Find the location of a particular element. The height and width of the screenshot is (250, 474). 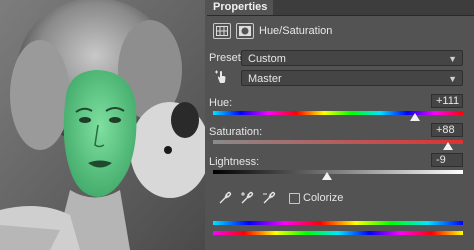

lightness-slider-thumb is located at coordinates (326, 176).